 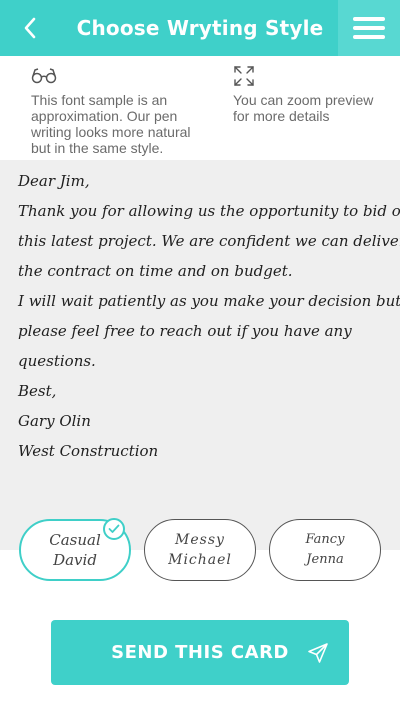 What do you see at coordinates (155, 271) in the screenshot?
I see `letter-line: the contract on time and on budget.` at bounding box center [155, 271].